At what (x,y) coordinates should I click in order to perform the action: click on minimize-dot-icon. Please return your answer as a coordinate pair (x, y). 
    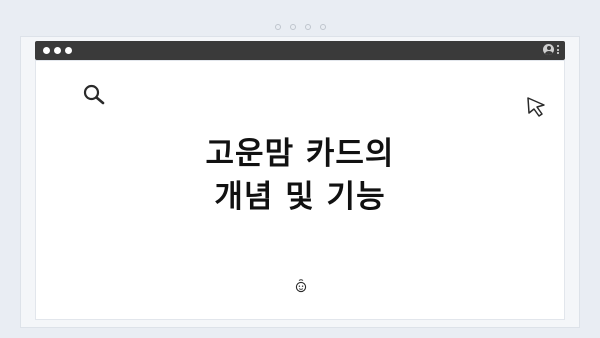
    Looking at the image, I should click on (57, 50).